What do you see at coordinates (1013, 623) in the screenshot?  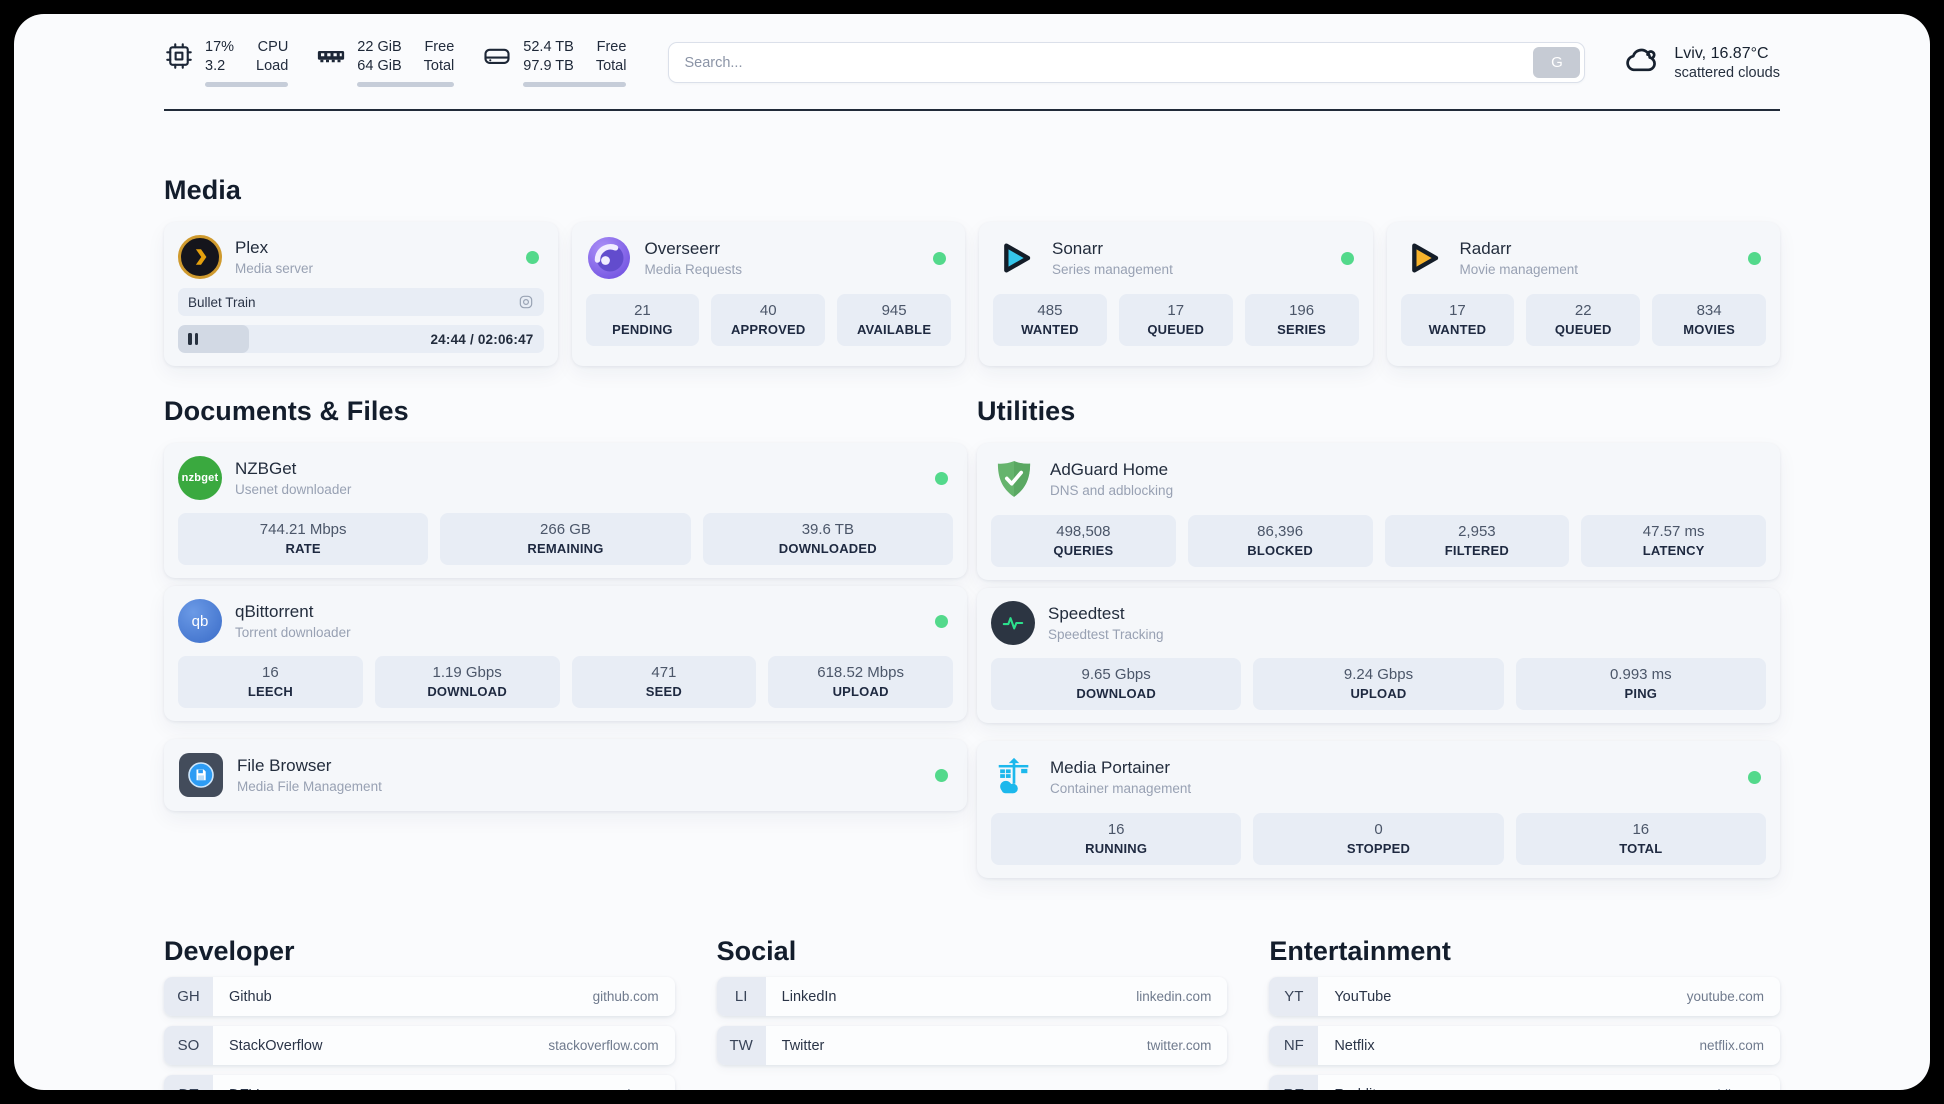 I see `speedtest-icon` at bounding box center [1013, 623].